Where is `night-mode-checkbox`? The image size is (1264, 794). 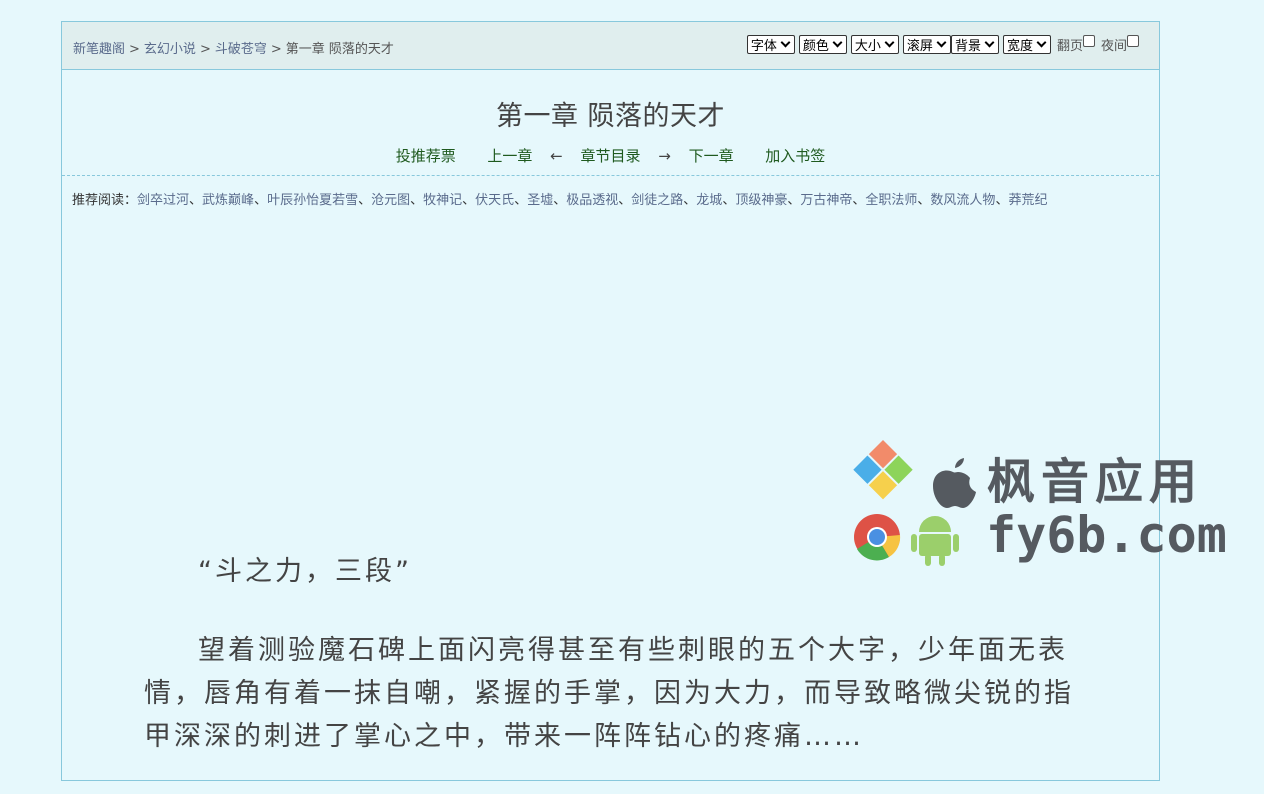
night-mode-checkbox is located at coordinates (1133, 40).